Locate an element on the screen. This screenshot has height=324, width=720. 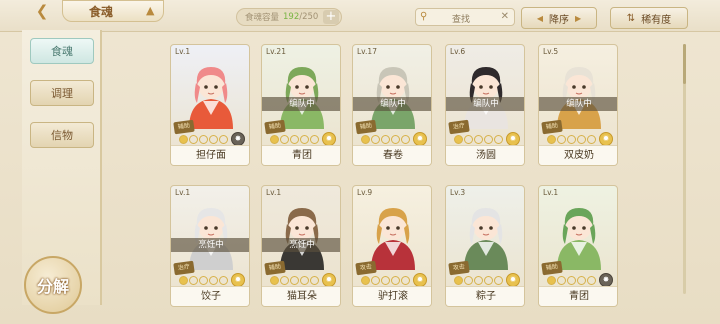
capacity-count: 192 is located at coordinates (291, 17).